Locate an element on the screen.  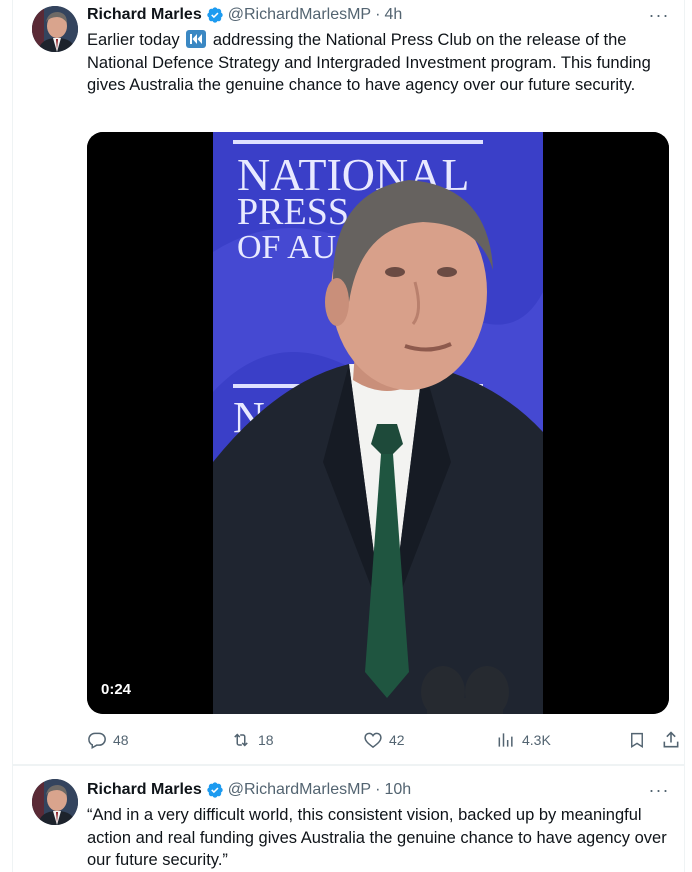
backdrop-text-line-3: OF AU is located at coordinates (286, 247).